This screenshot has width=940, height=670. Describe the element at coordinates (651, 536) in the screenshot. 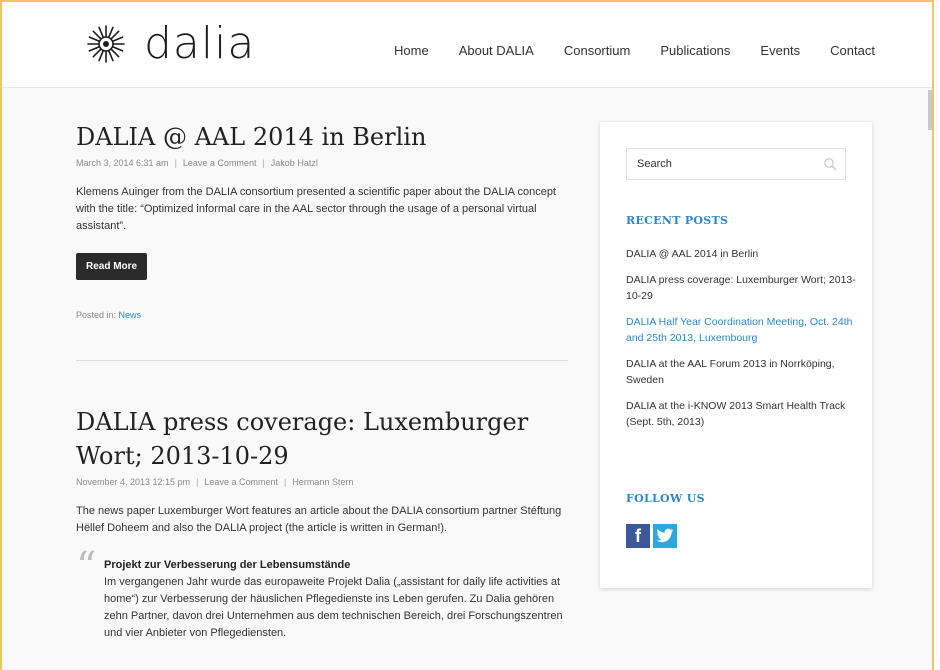

I see `social-links: f` at that location.